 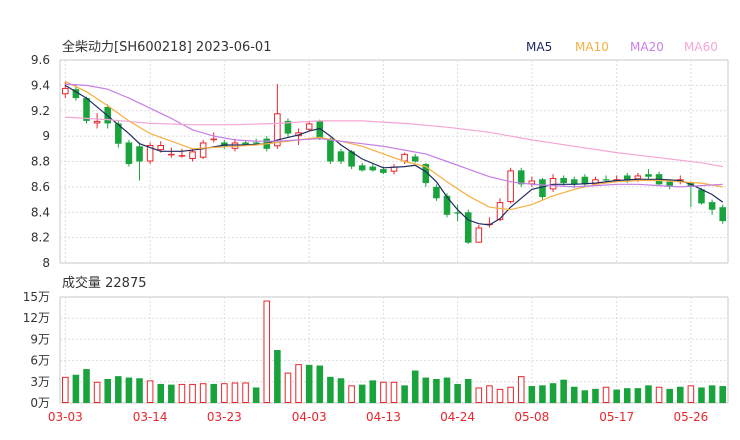 I want to click on chart-title: 全柴动力[SH600218] 2023-06-01, so click(x=166, y=47).